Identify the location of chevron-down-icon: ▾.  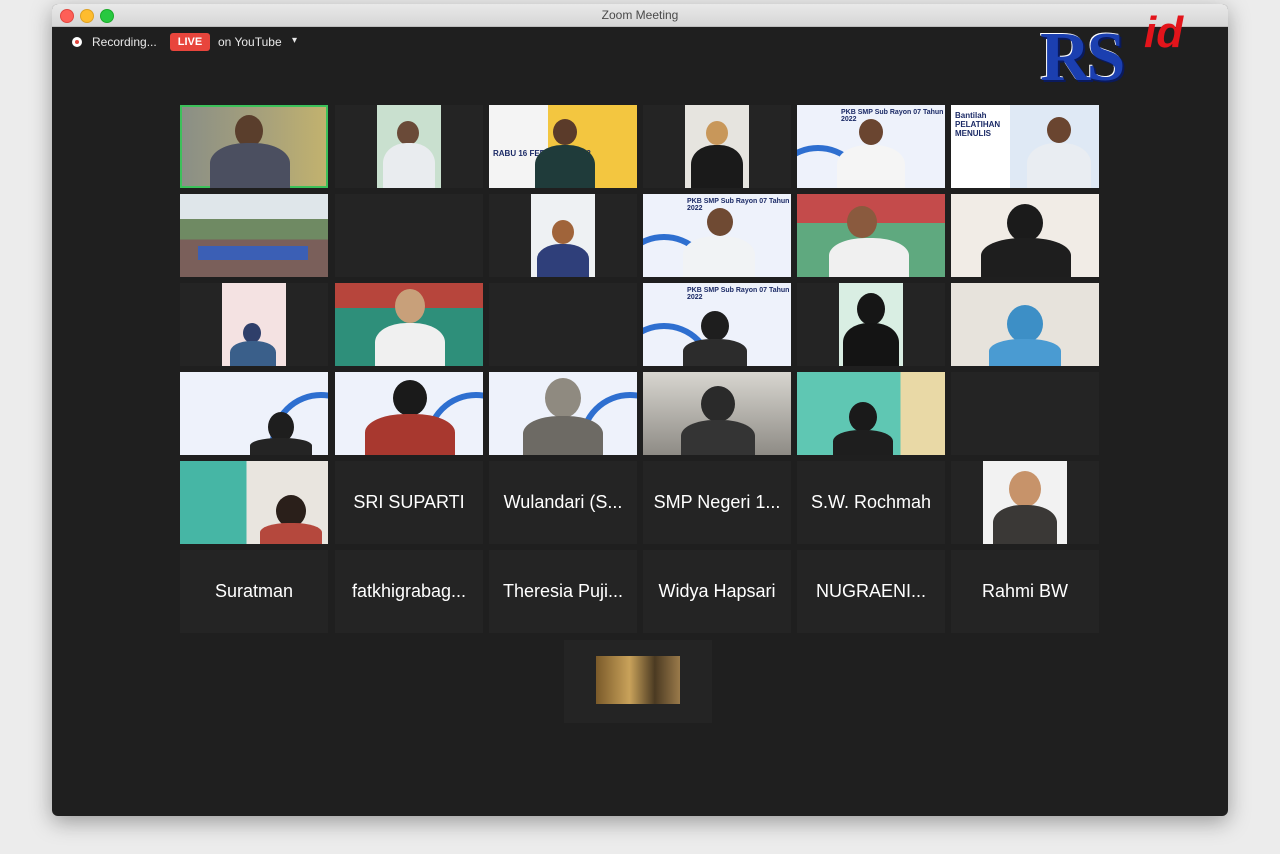
(294, 40).